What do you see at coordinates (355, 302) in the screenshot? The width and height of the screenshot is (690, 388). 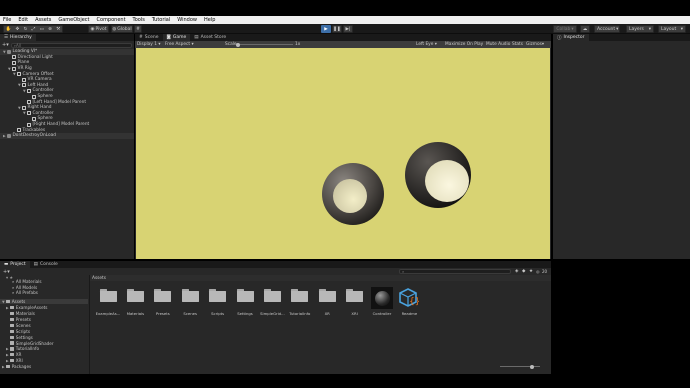 I see `asset-item: XRI` at bounding box center [355, 302].